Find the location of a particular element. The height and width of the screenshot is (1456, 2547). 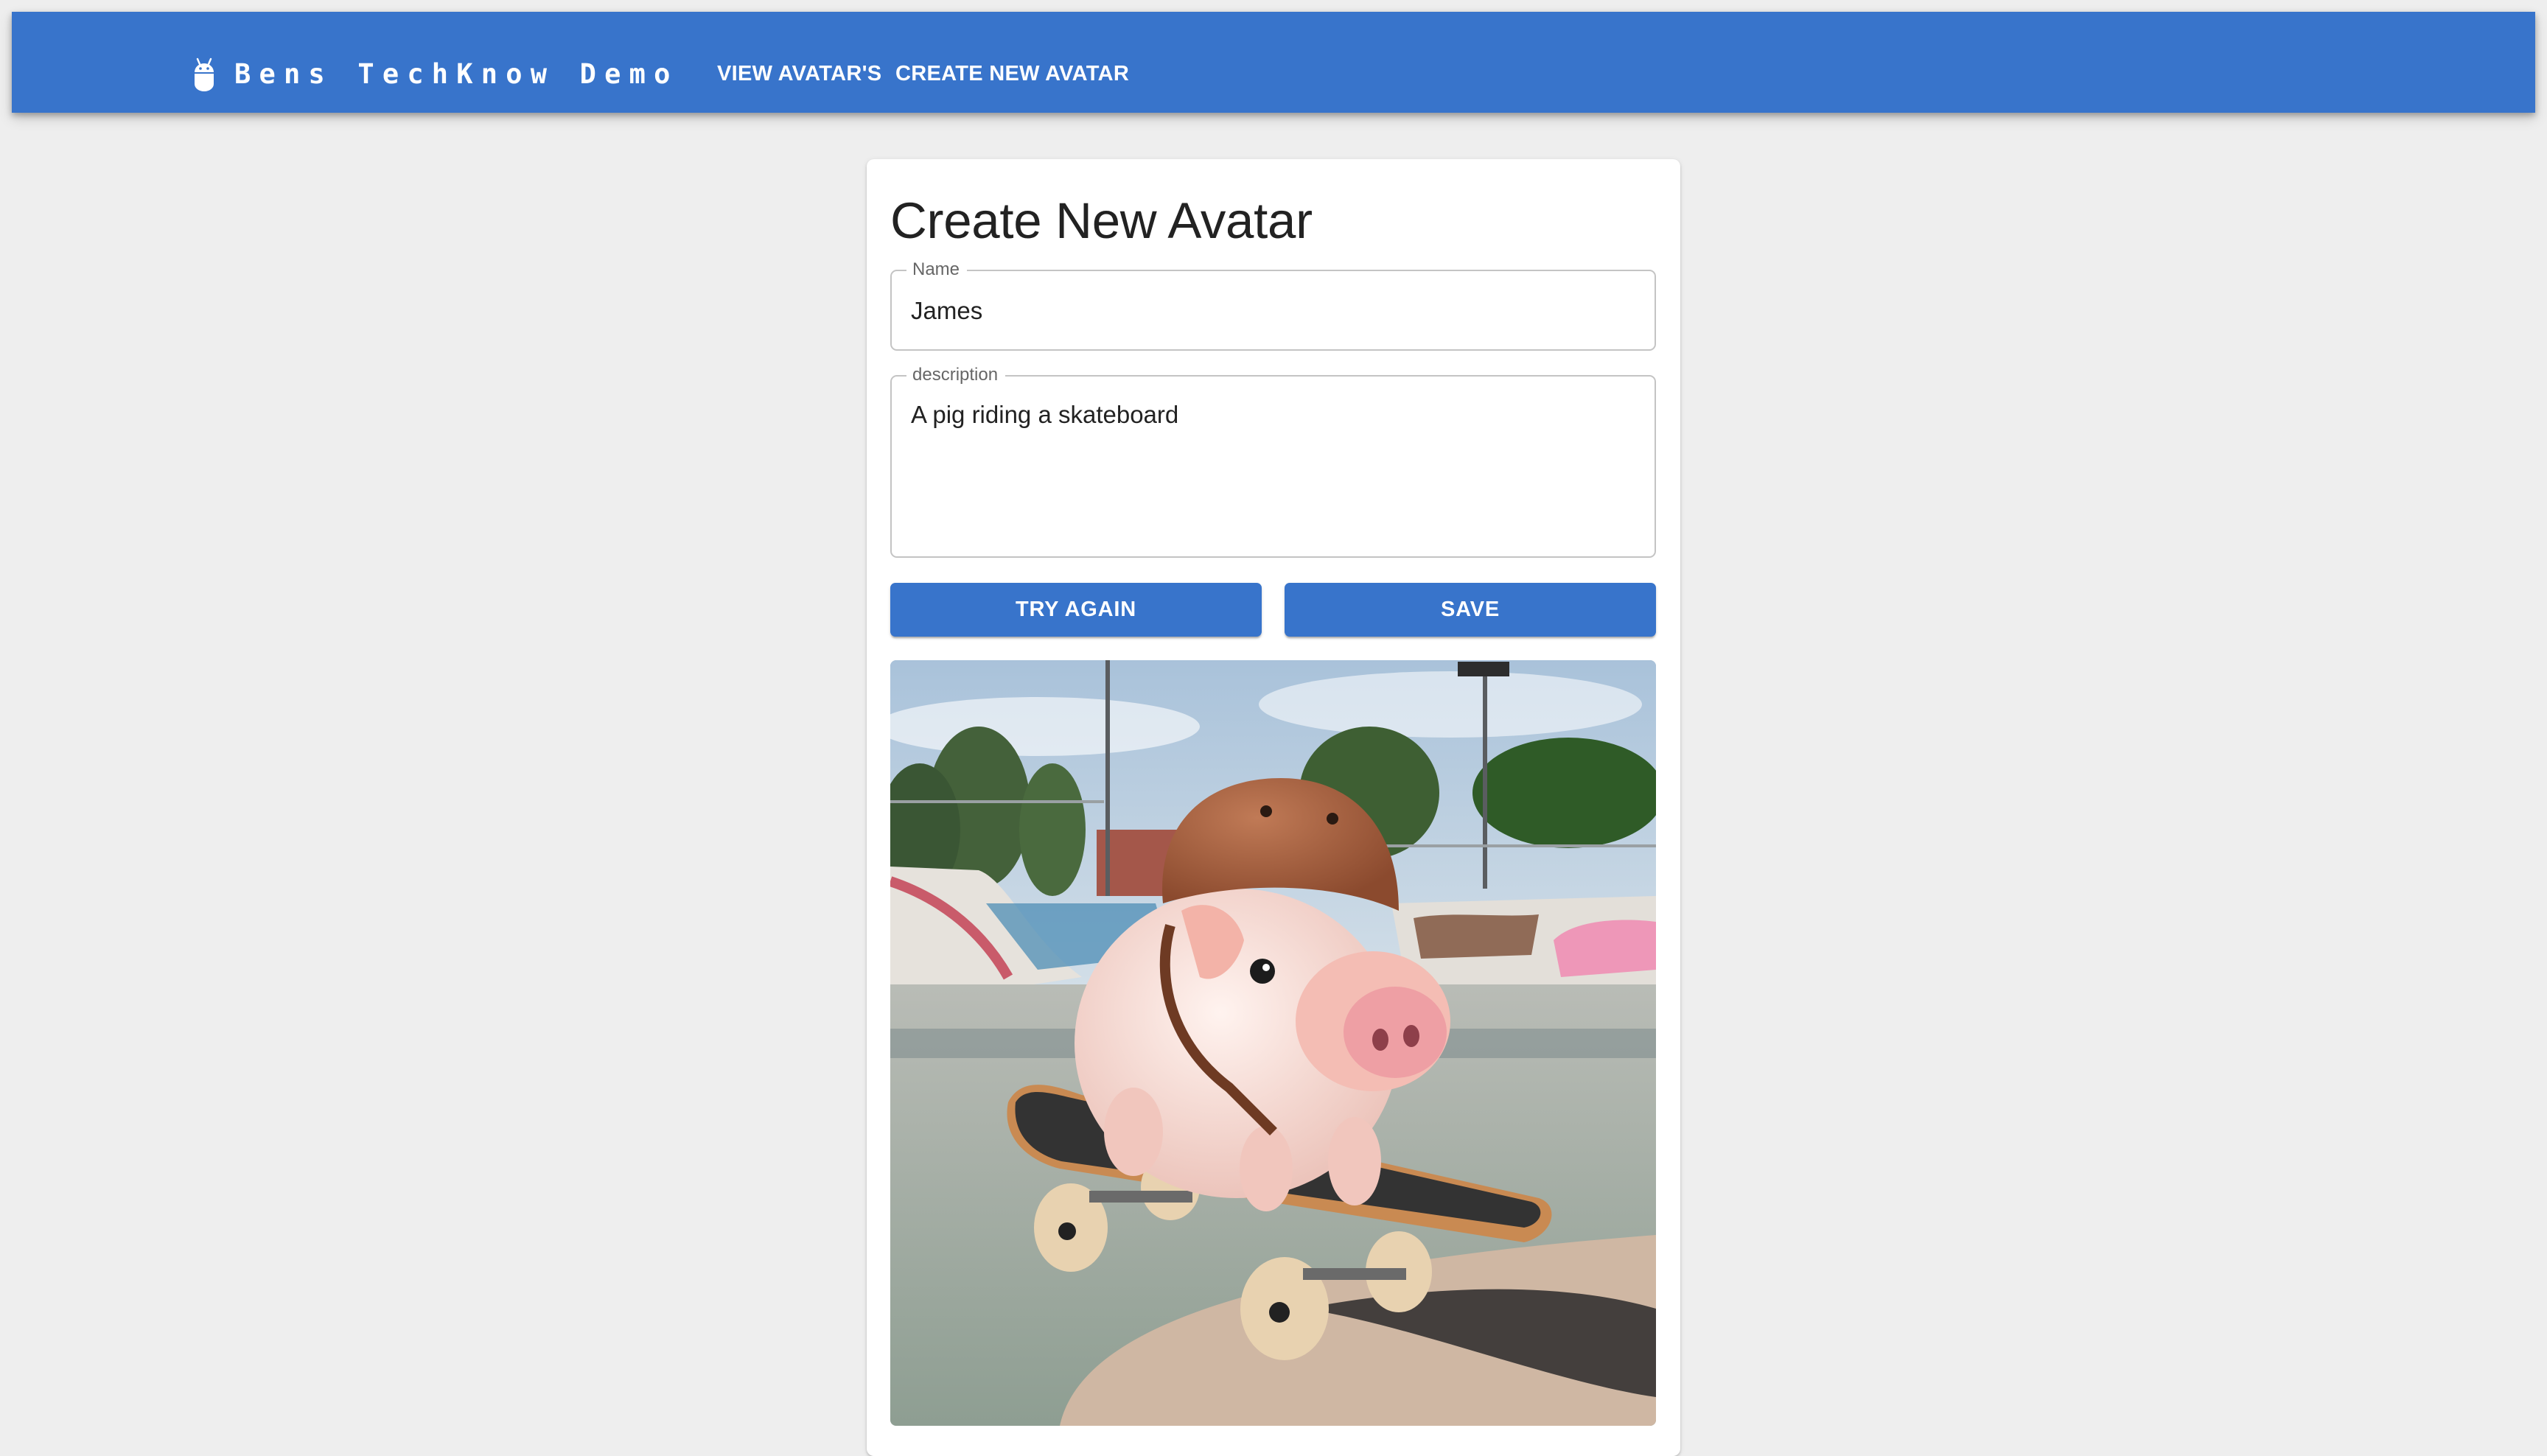

page-title: Create New Avatar is located at coordinates (1101, 220).